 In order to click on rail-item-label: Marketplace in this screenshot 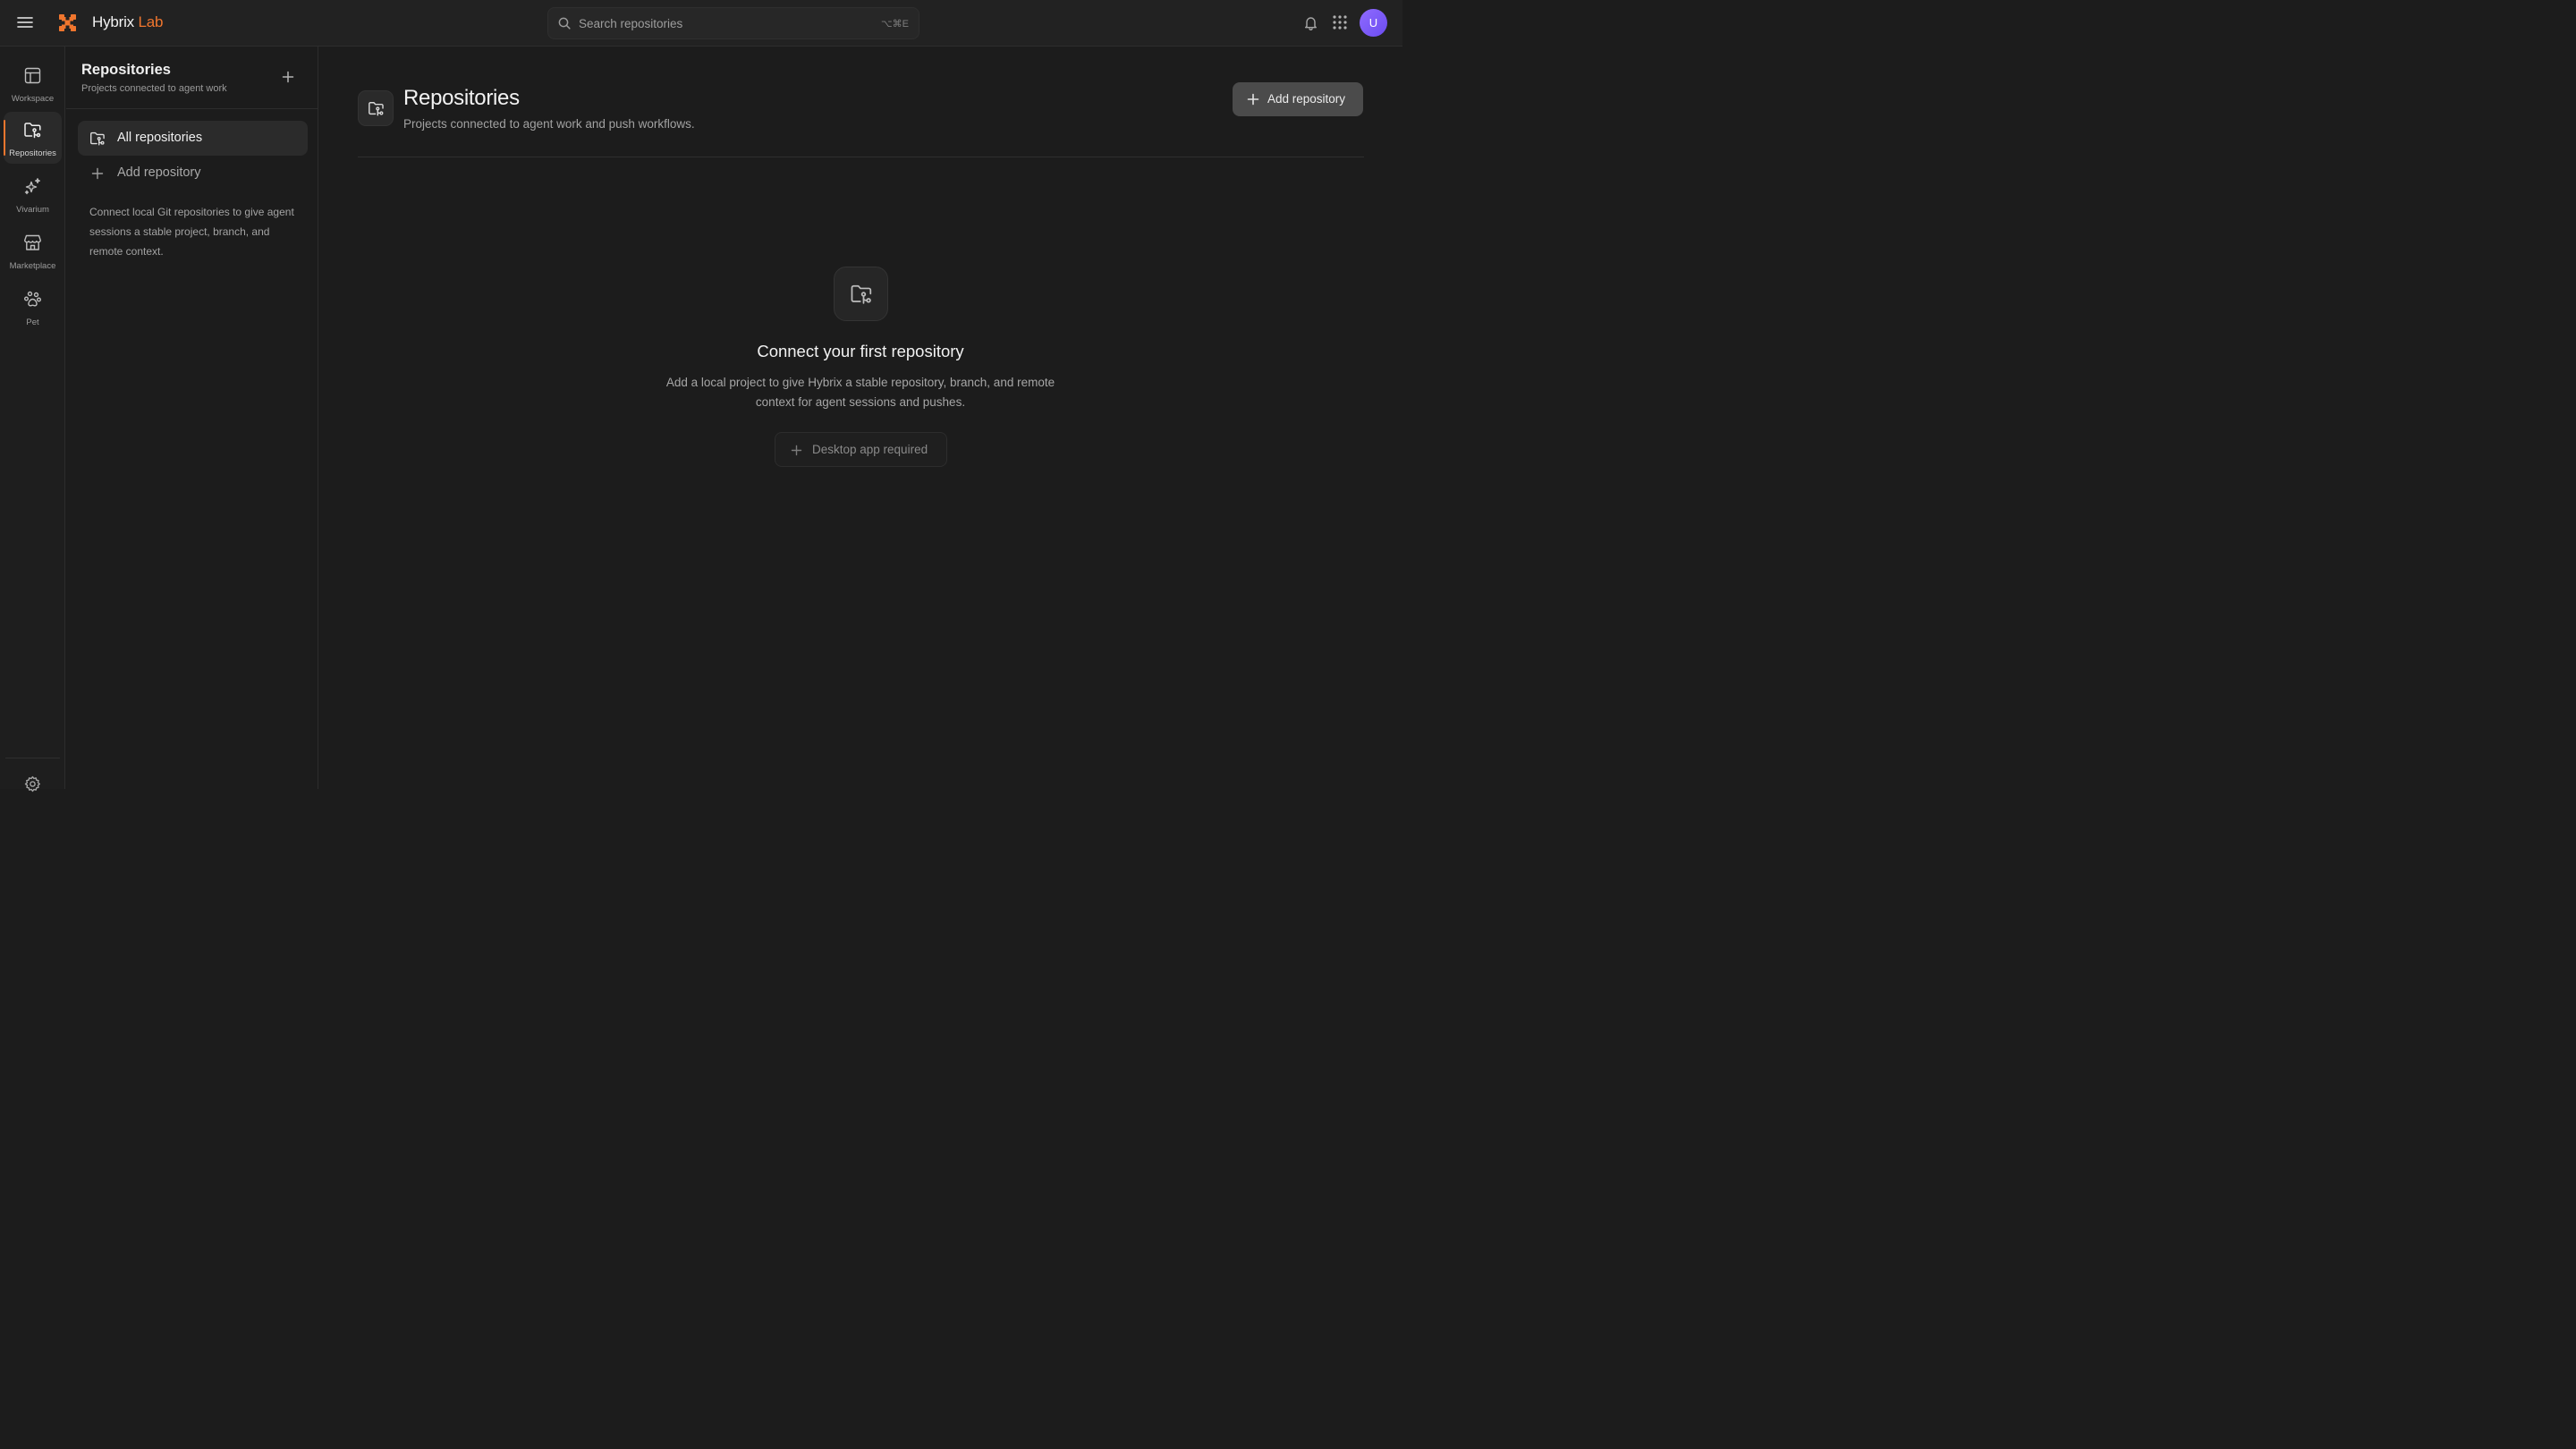, I will do `click(32, 266)`.